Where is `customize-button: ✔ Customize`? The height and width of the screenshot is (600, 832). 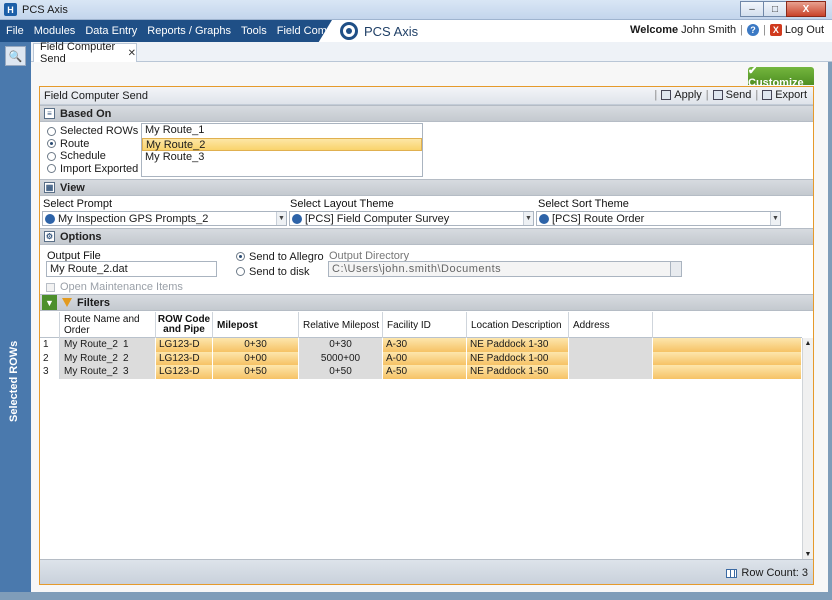
customize-button: ✔ Customize is located at coordinates (781, 77).